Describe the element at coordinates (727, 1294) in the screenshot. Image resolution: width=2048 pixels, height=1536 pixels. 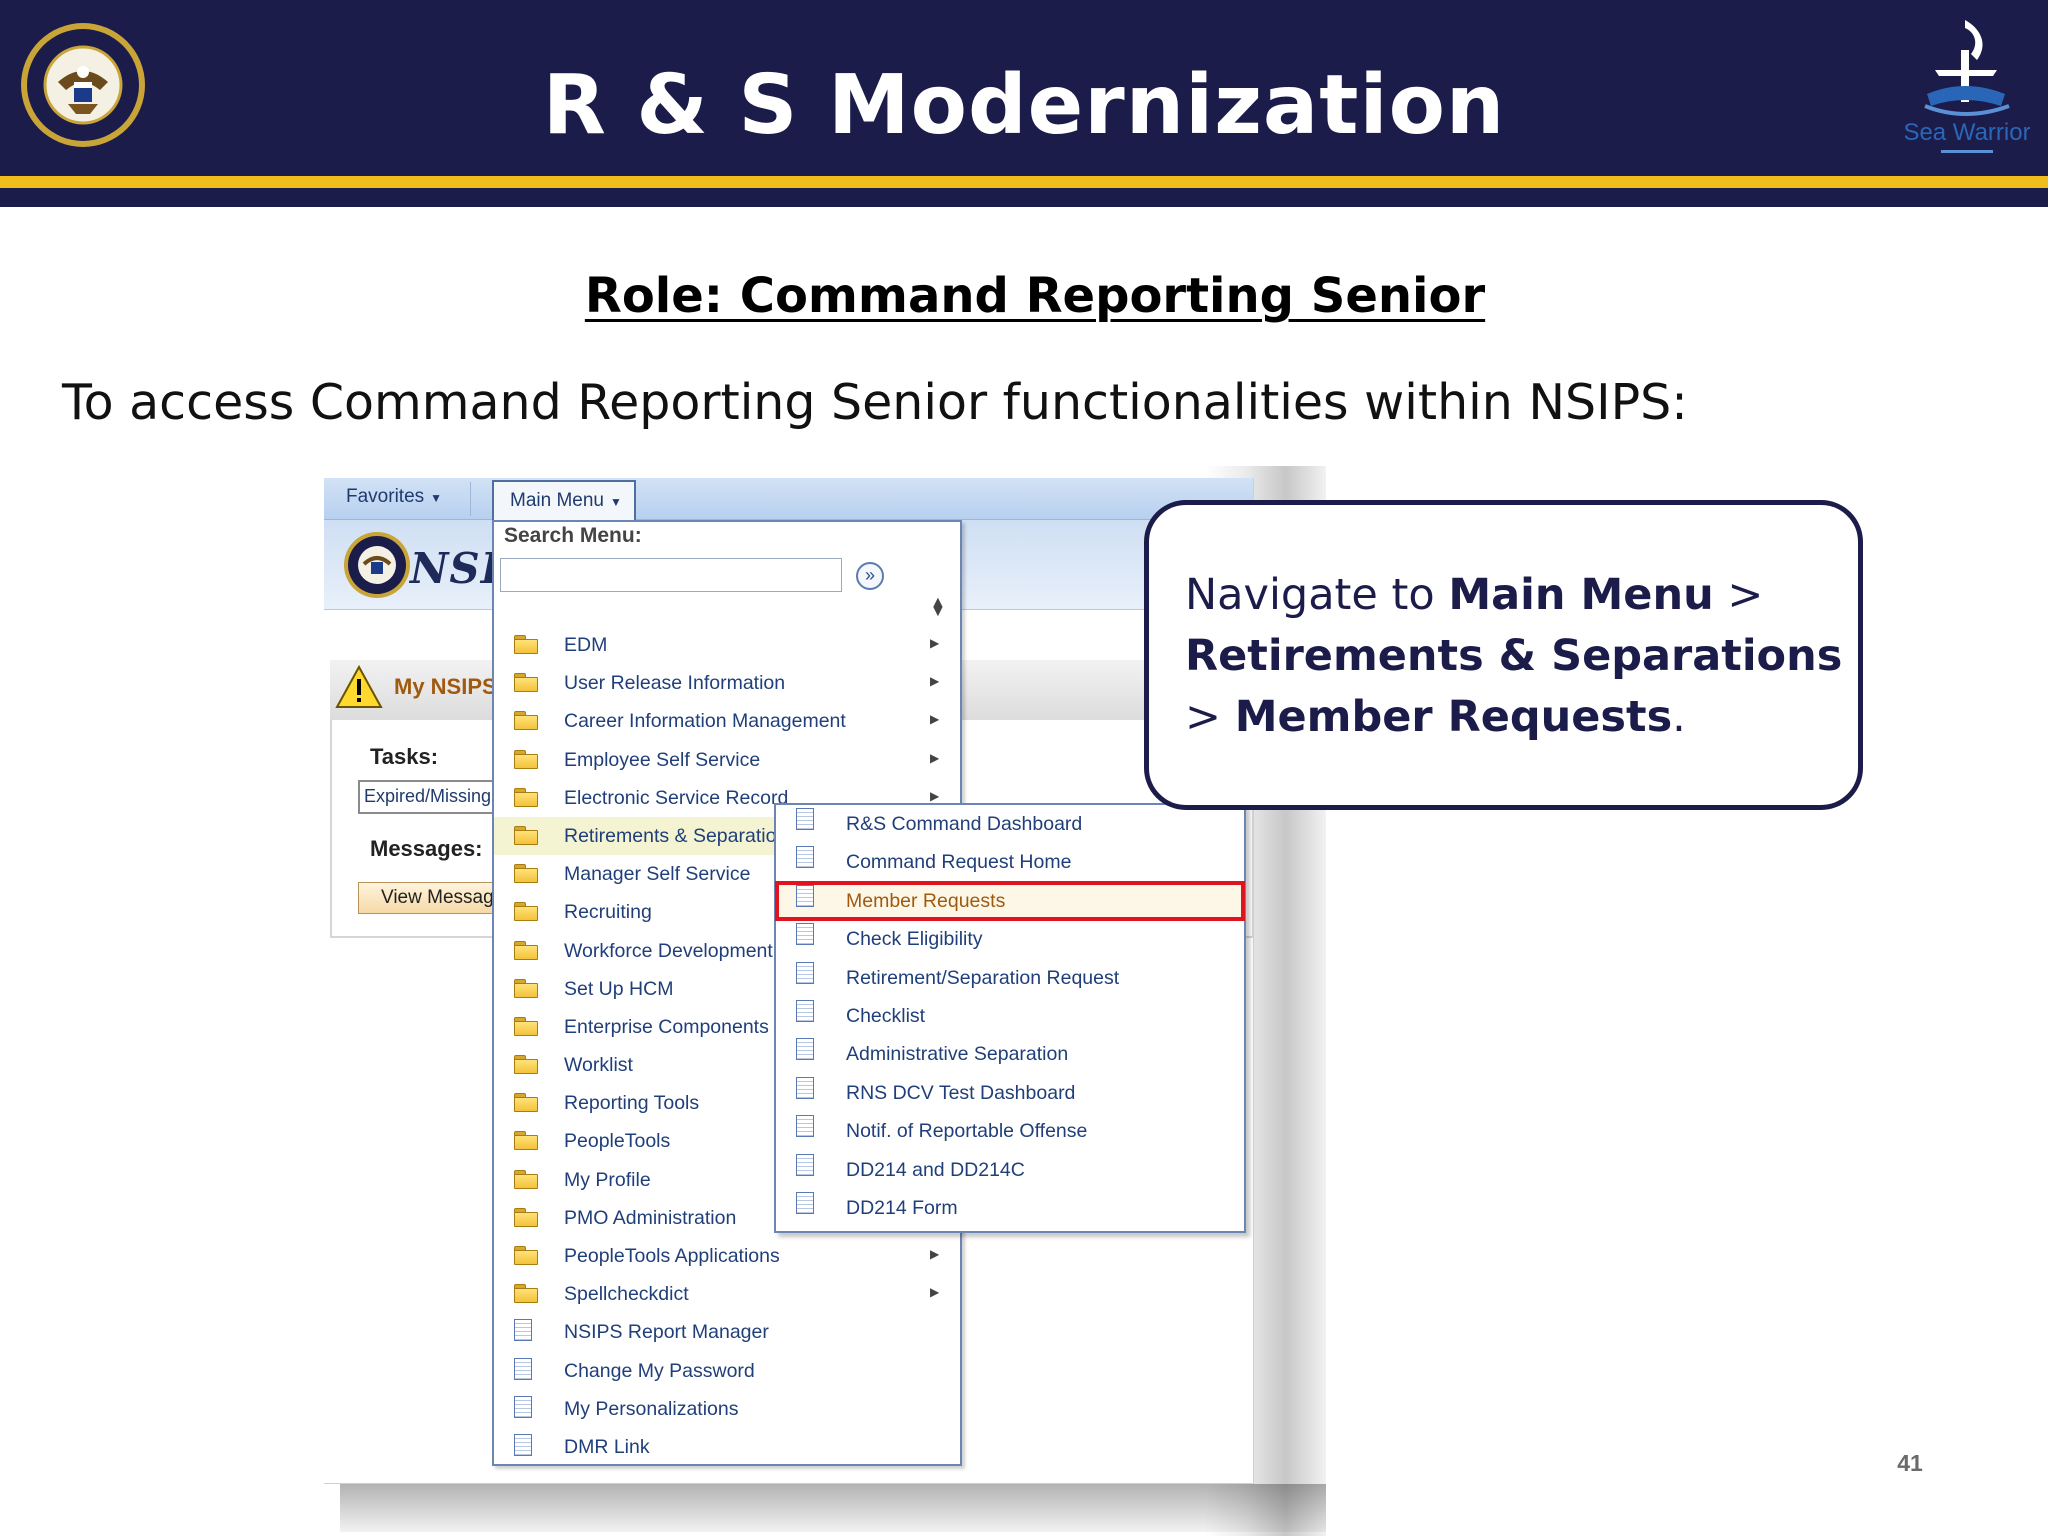
I see `menu-item-spellcheckdict: Spellcheckdict ▶` at that location.